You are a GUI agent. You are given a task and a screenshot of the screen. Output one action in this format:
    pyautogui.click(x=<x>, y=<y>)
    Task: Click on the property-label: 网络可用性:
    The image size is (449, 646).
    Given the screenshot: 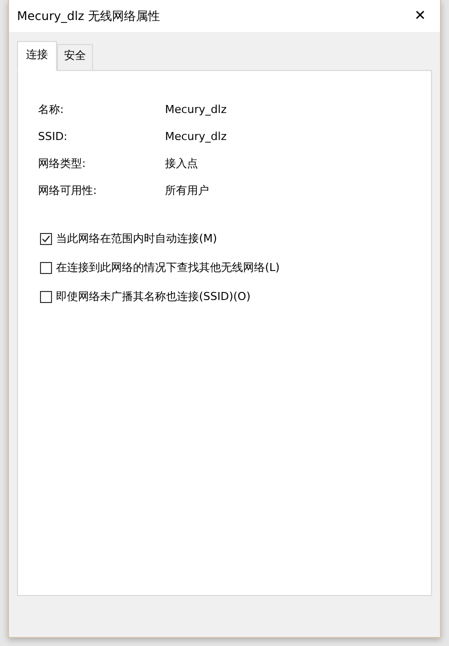 What is the action you would take?
    pyautogui.click(x=68, y=190)
    